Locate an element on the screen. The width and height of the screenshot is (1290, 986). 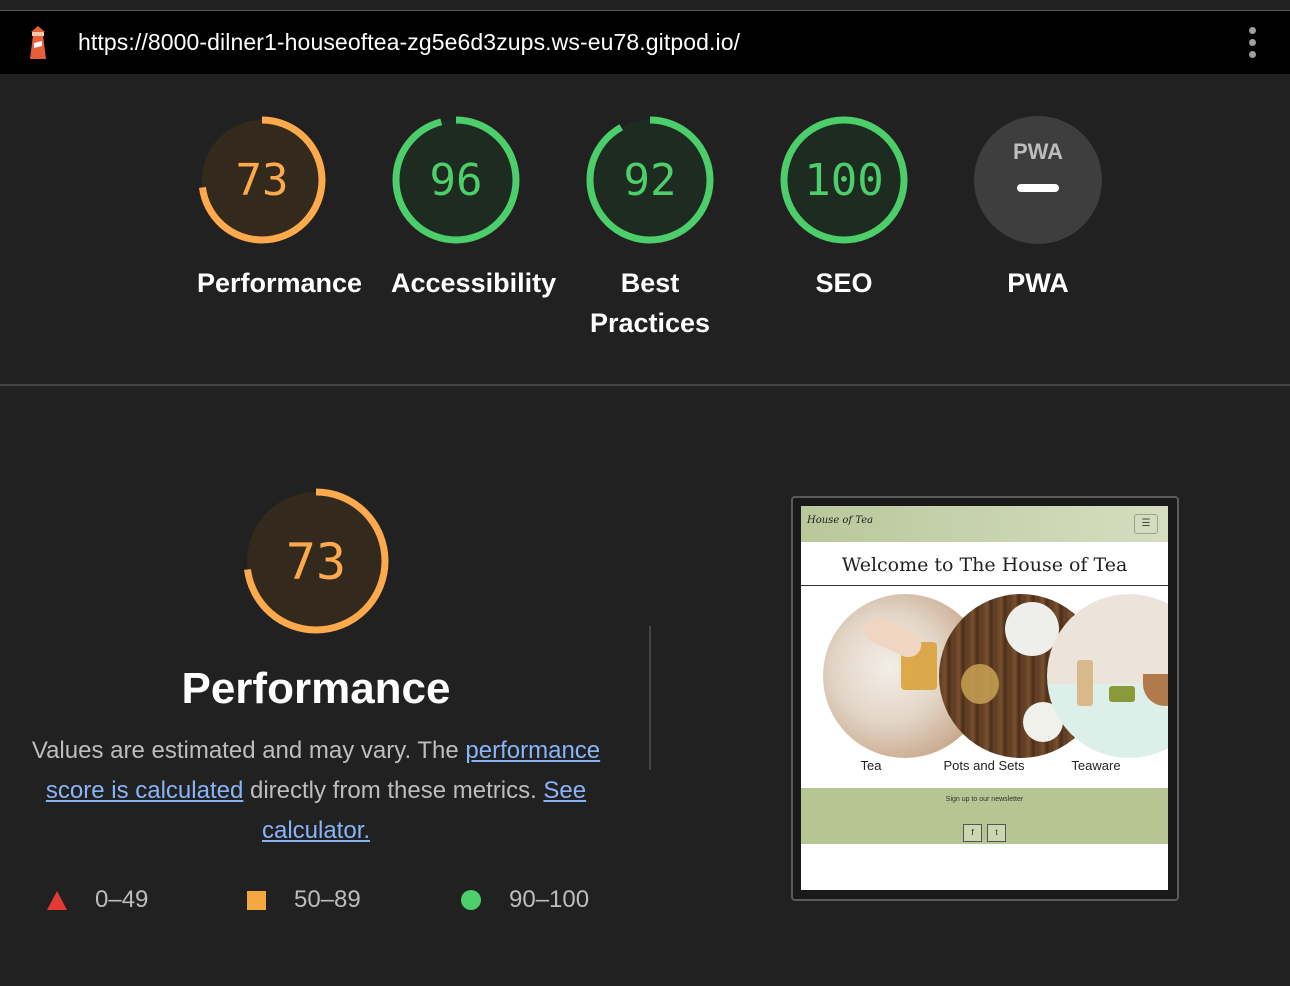
score-label: SEO is located at coordinates (844, 283).